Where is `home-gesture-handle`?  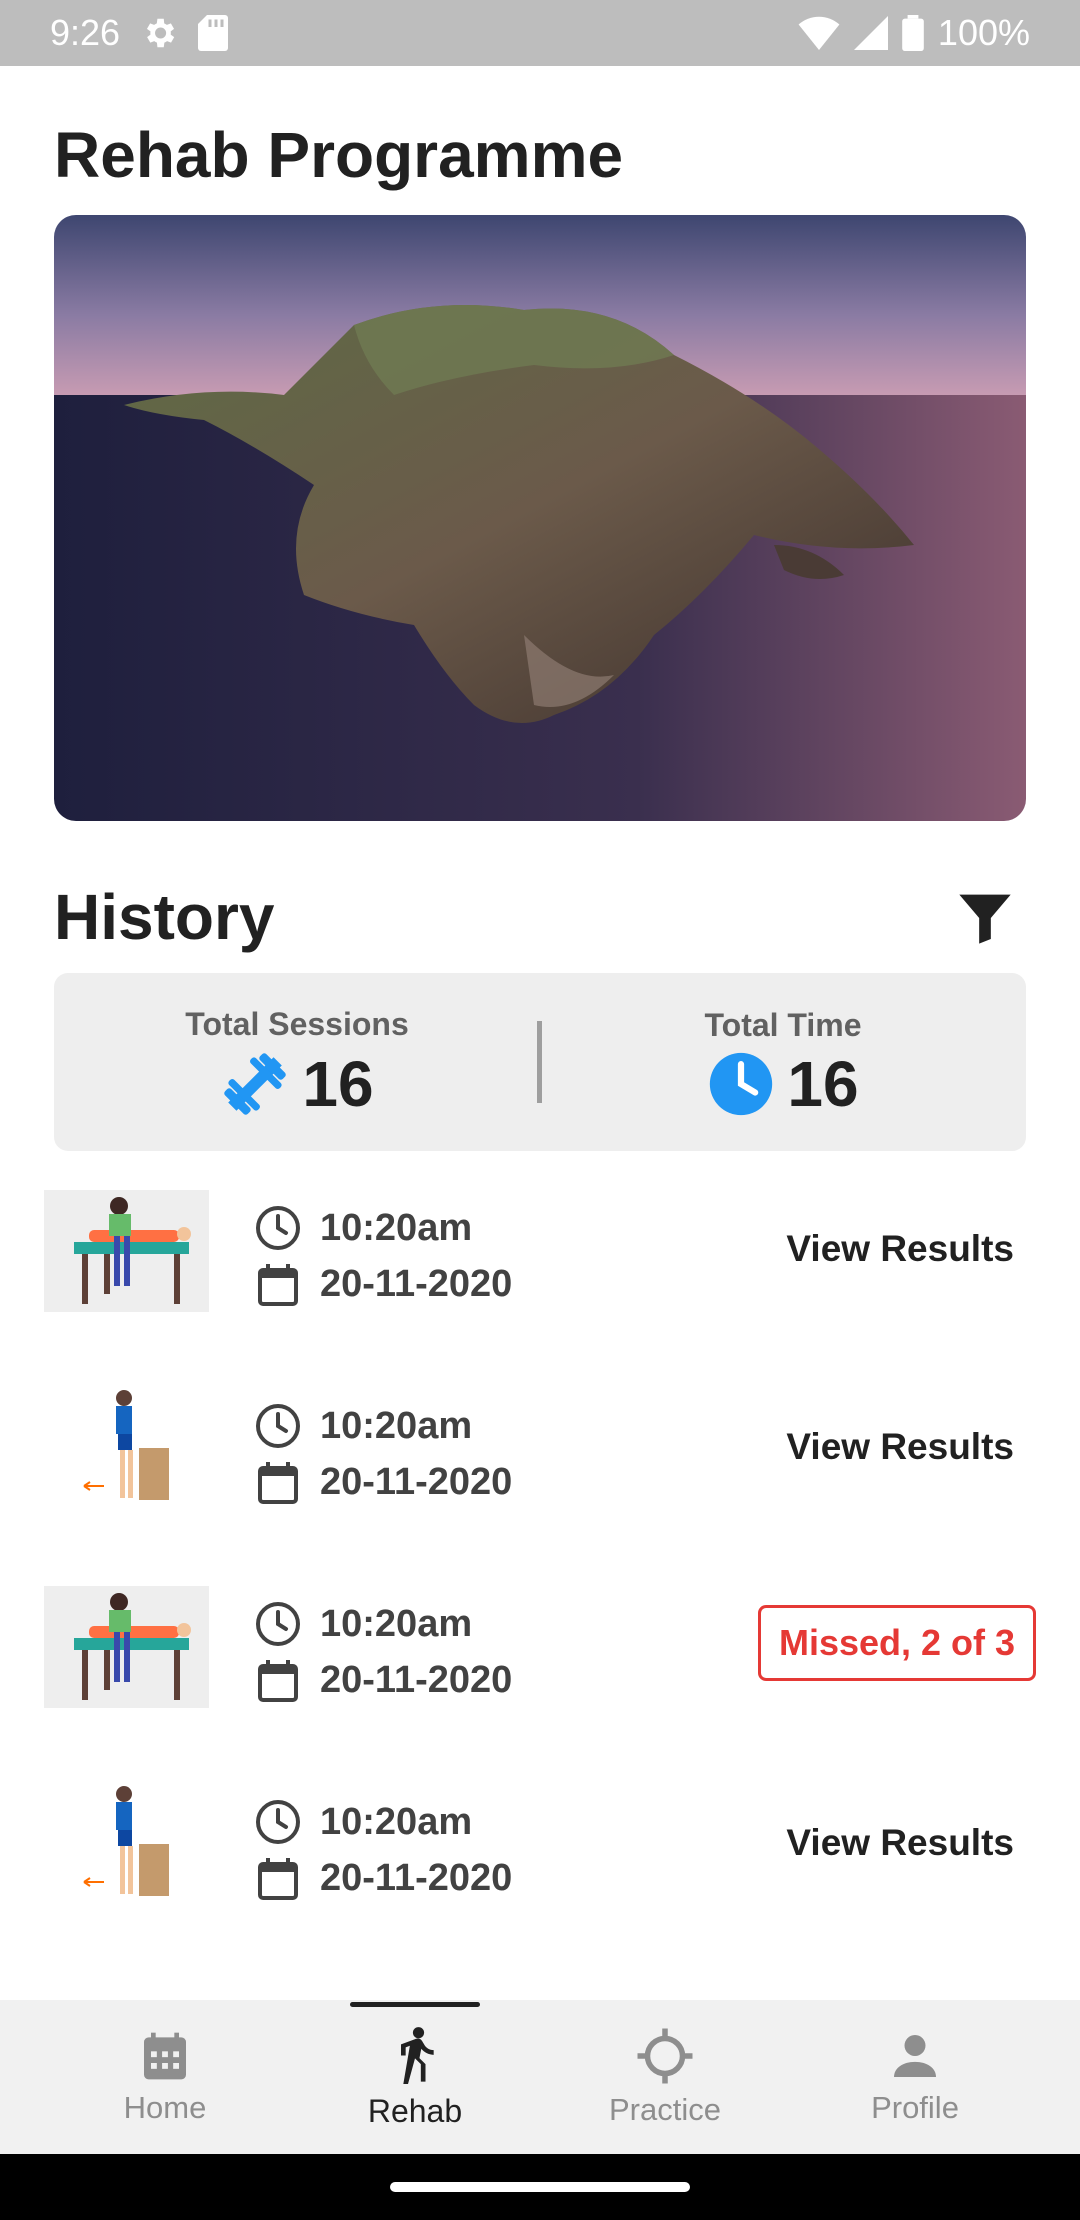
home-gesture-handle is located at coordinates (540, 2187).